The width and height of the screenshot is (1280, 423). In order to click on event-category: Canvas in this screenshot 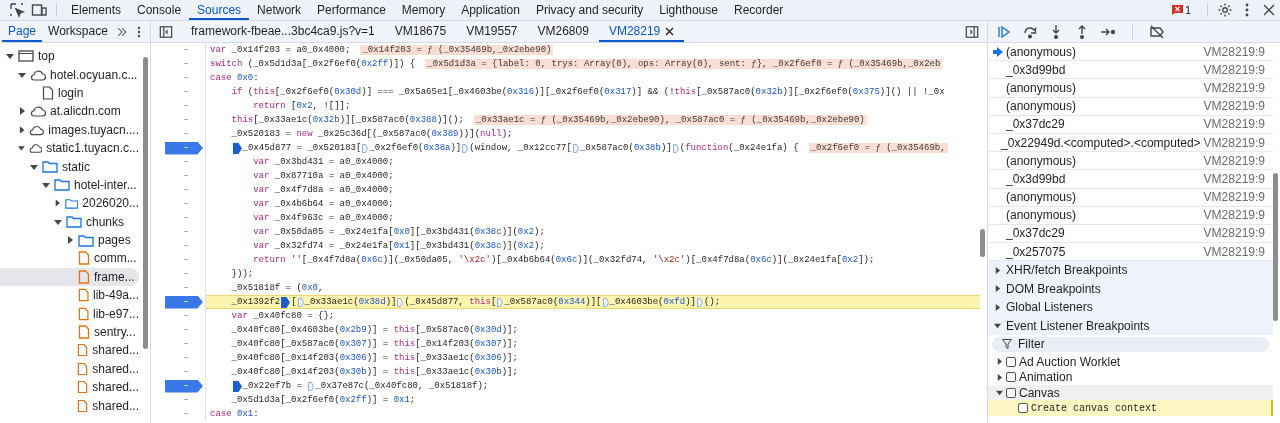, I will do `click(1130, 392)`.